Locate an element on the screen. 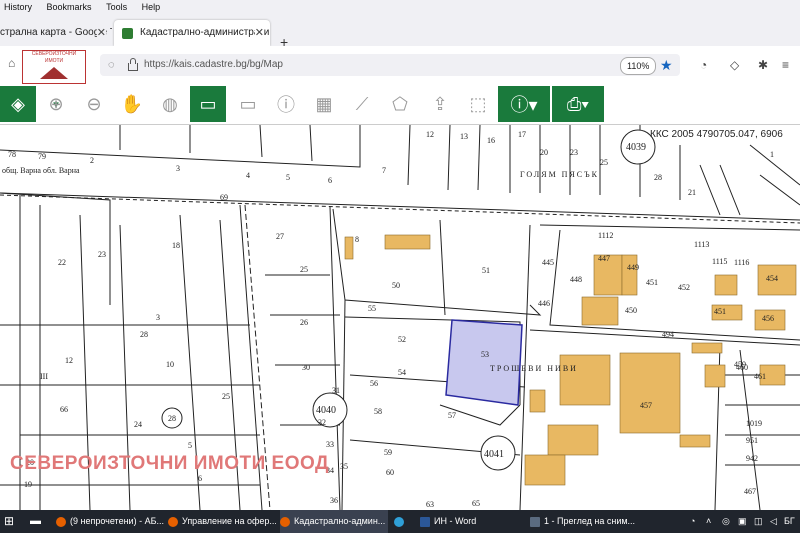 This screenshot has width=800, height=533. language-indicator: БГ is located at coordinates (792, 521).